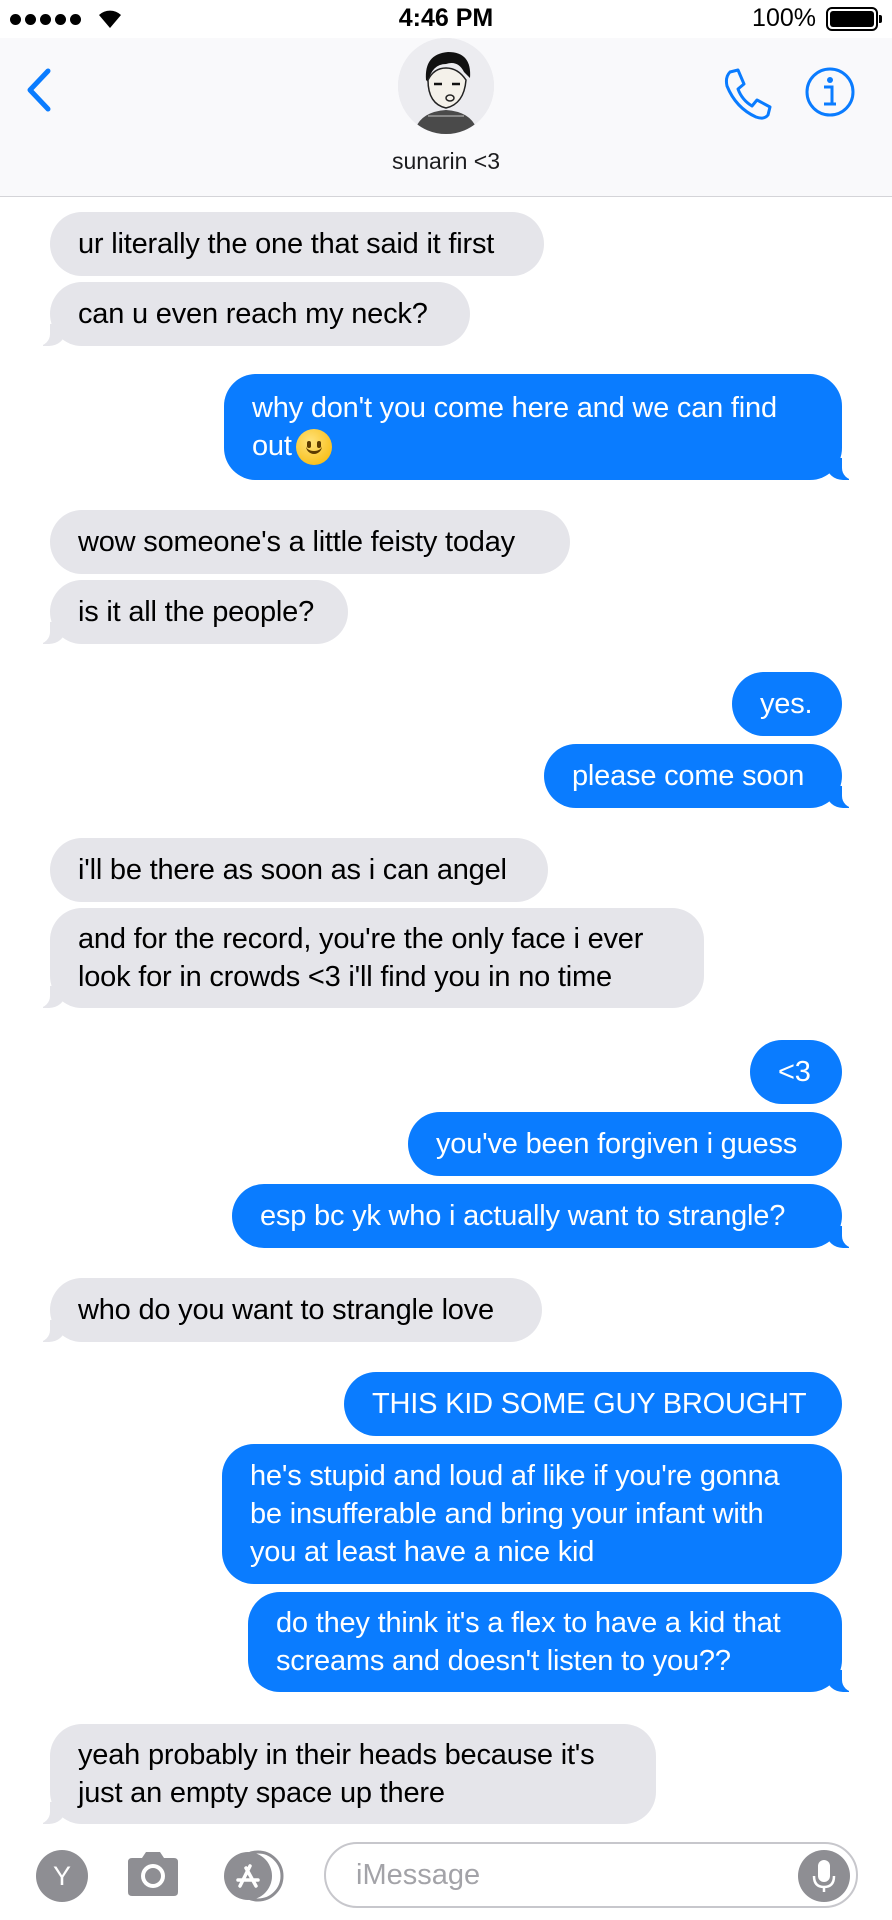 The height and width of the screenshot is (1920, 892). Describe the element at coordinates (854, 19) in the screenshot. I see `battery-icon` at that location.